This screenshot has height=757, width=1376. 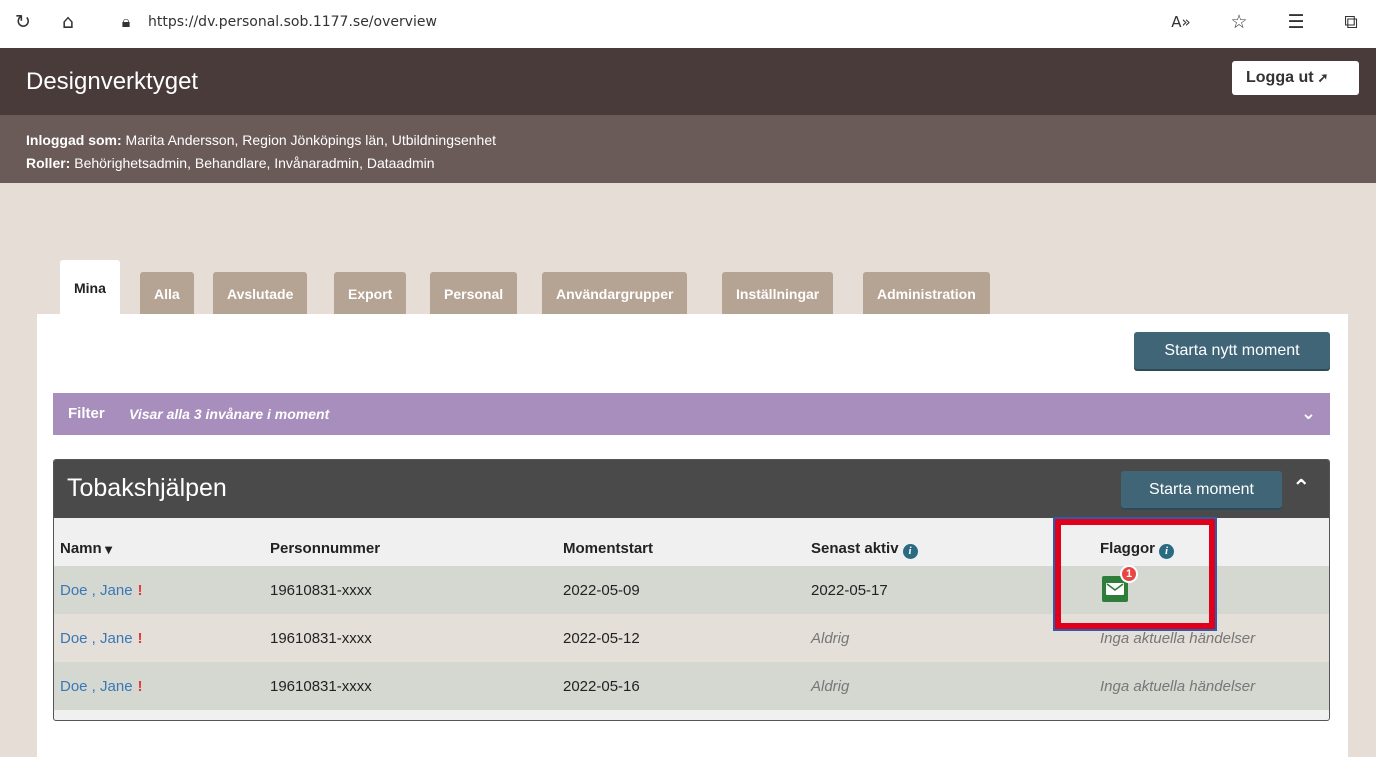 I want to click on start-new-moment-button: Starta nytt moment, so click(x=1232, y=350).